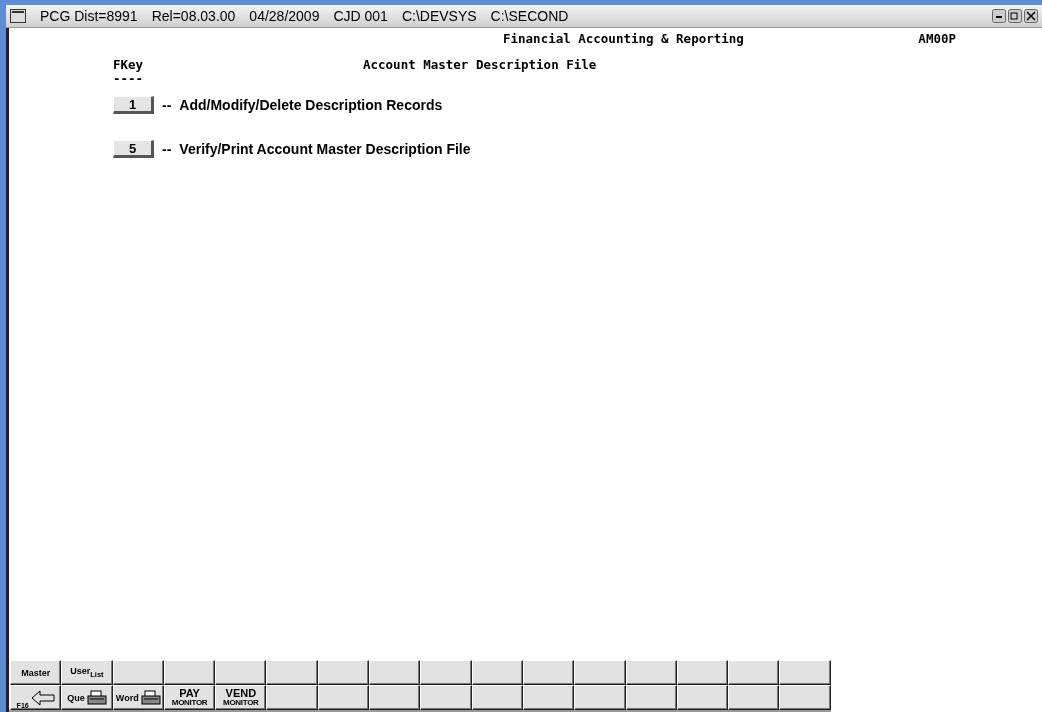 Image resolution: width=1042 pixels, height=712 pixels. What do you see at coordinates (1015, 16) in the screenshot?
I see `window-controls-icon` at bounding box center [1015, 16].